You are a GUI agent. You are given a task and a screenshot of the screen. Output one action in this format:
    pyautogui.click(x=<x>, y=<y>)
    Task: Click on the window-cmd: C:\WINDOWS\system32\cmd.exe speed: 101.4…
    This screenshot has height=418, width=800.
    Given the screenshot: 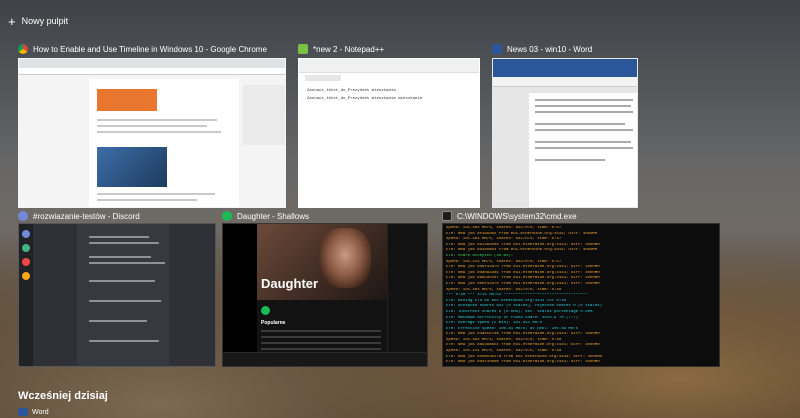 What is the action you would take?
    pyautogui.click(x=581, y=288)
    